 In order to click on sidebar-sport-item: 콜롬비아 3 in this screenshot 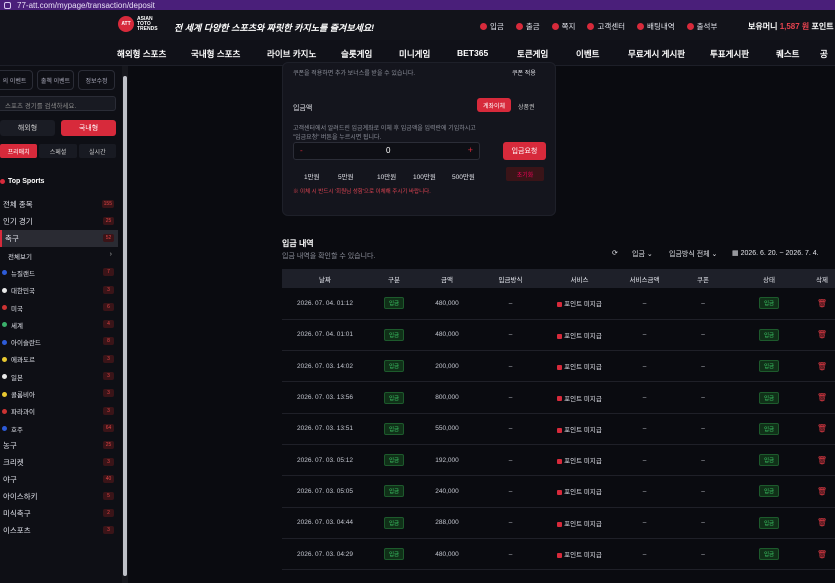, I will do `click(59, 393)`.